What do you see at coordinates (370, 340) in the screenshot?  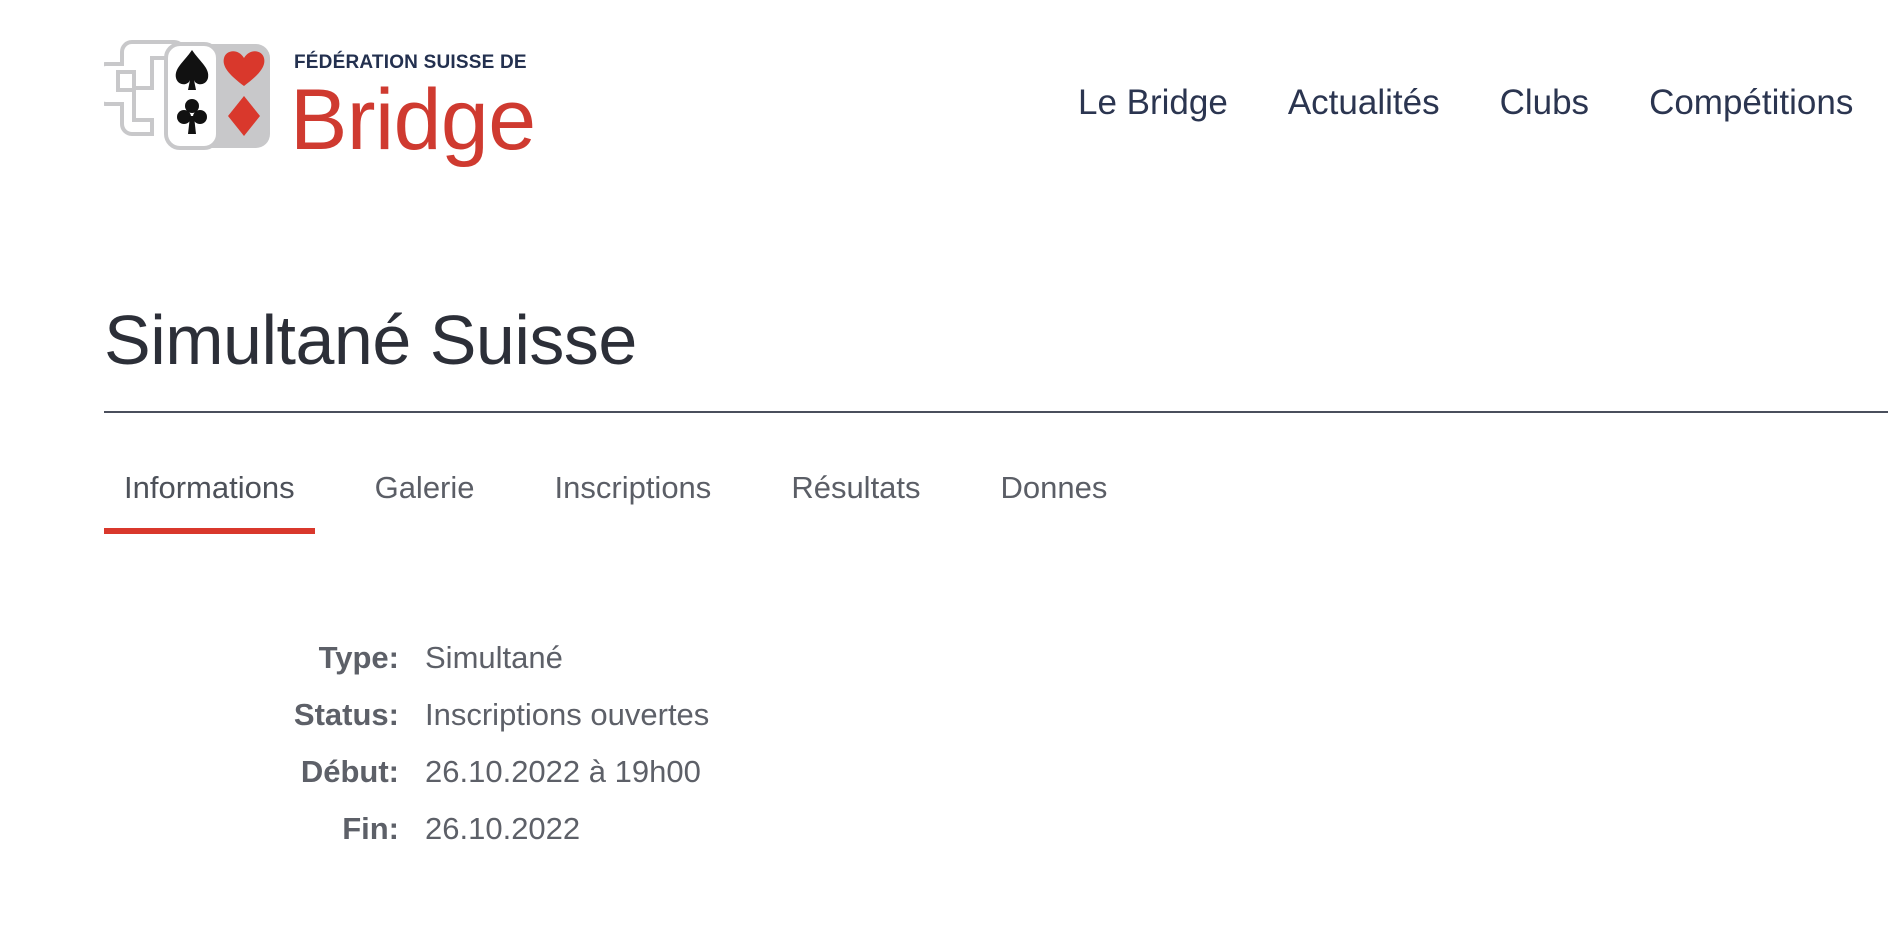 I see `page-title: Simultané Suisse` at bounding box center [370, 340].